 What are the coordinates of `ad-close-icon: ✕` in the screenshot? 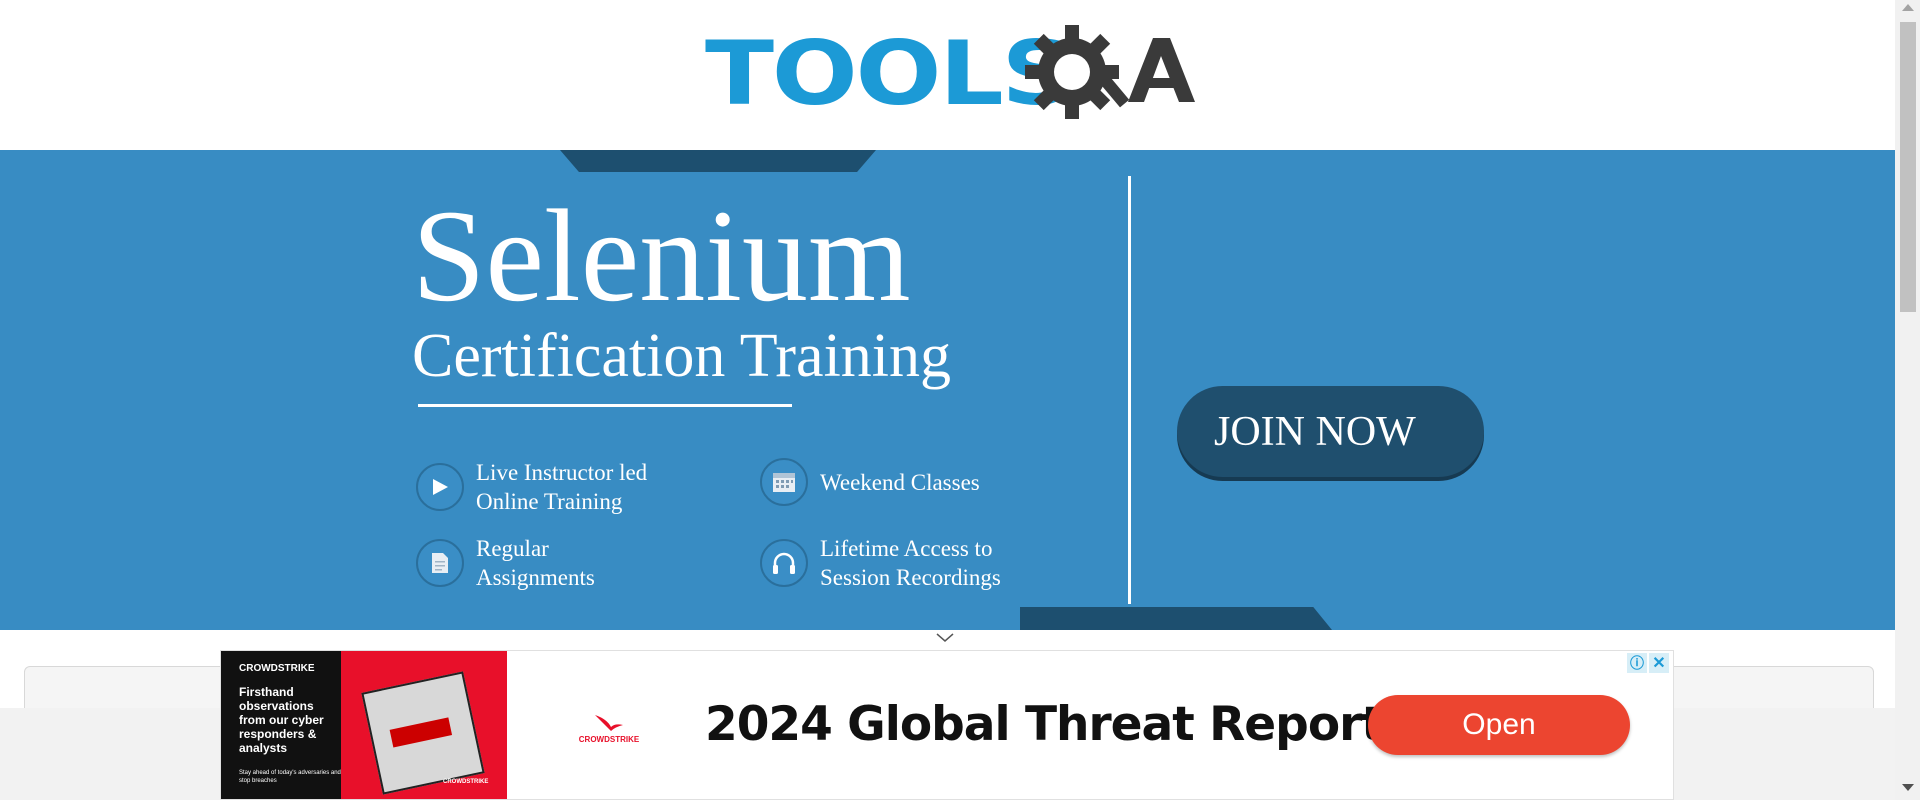 It's located at (1659, 663).